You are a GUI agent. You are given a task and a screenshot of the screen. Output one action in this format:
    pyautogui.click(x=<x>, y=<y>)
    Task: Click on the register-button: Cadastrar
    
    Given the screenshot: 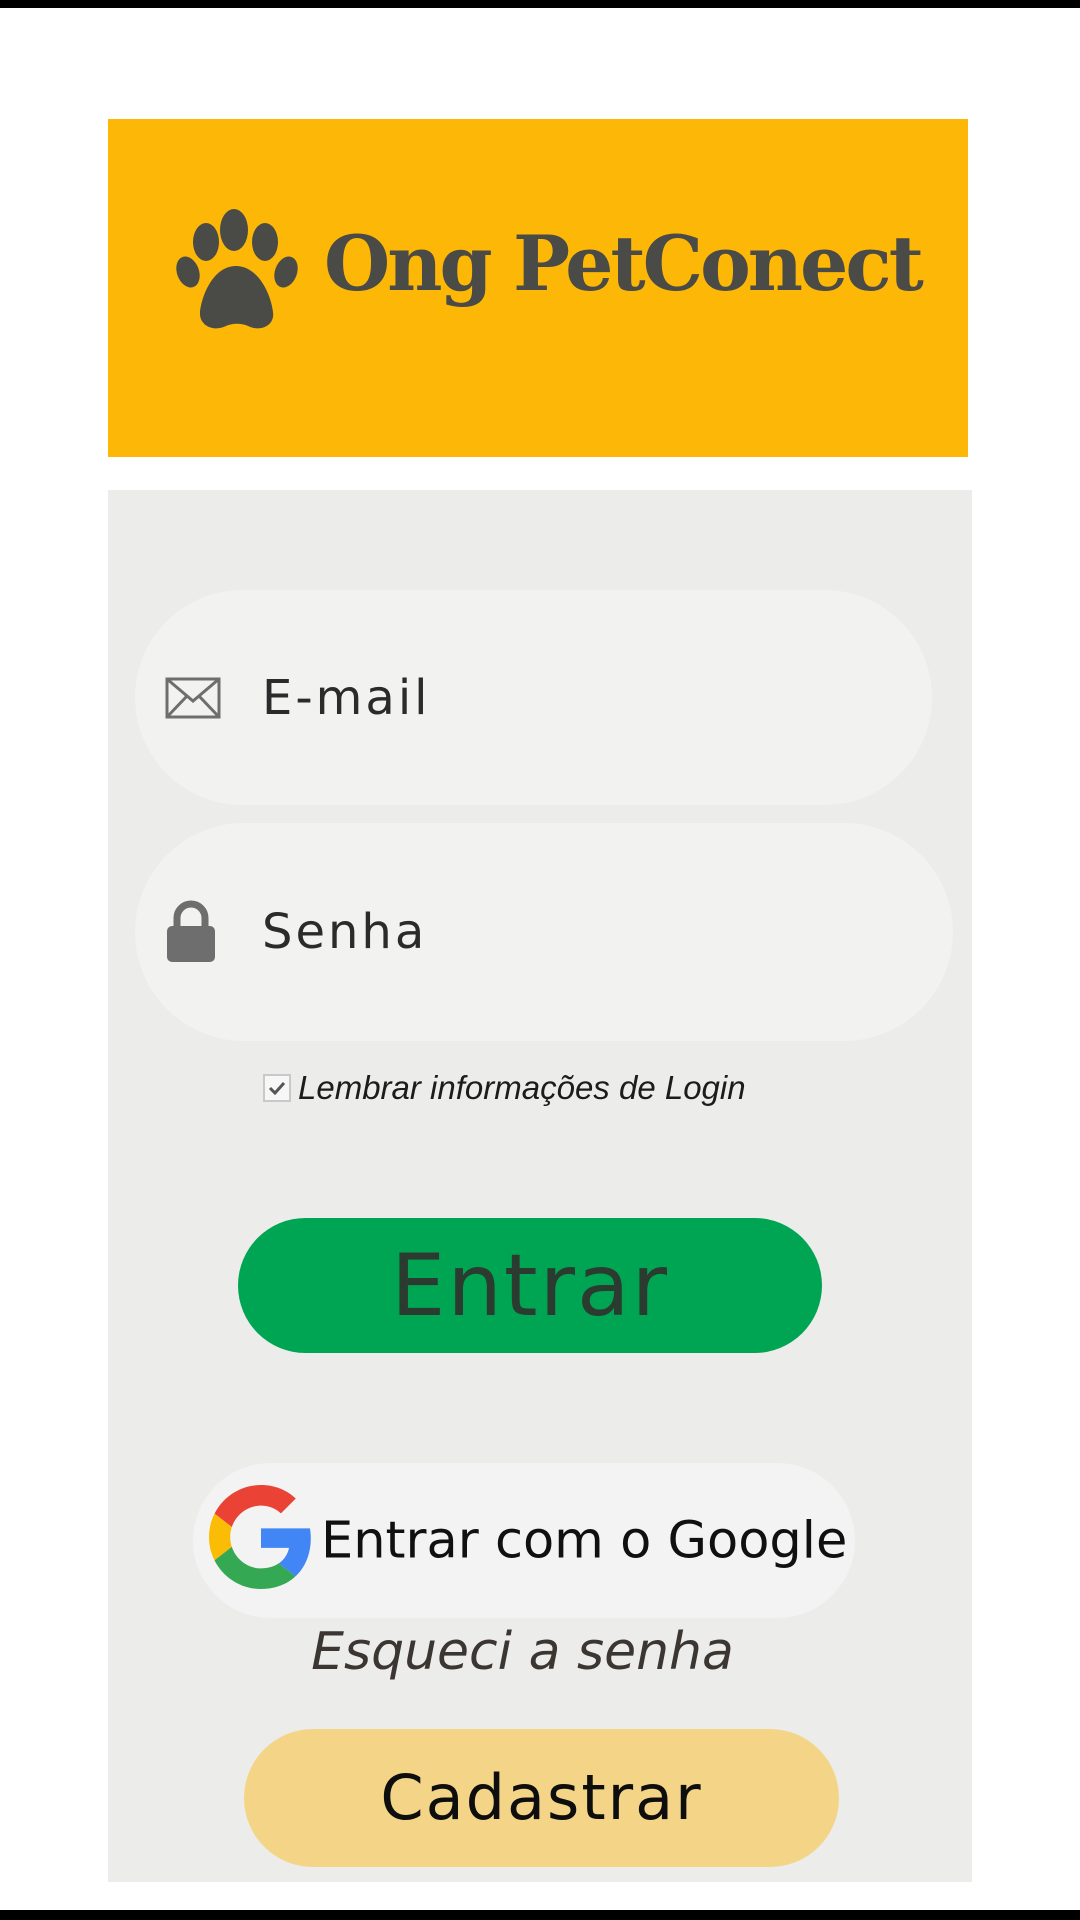 What is the action you would take?
    pyautogui.click(x=541, y=1798)
    